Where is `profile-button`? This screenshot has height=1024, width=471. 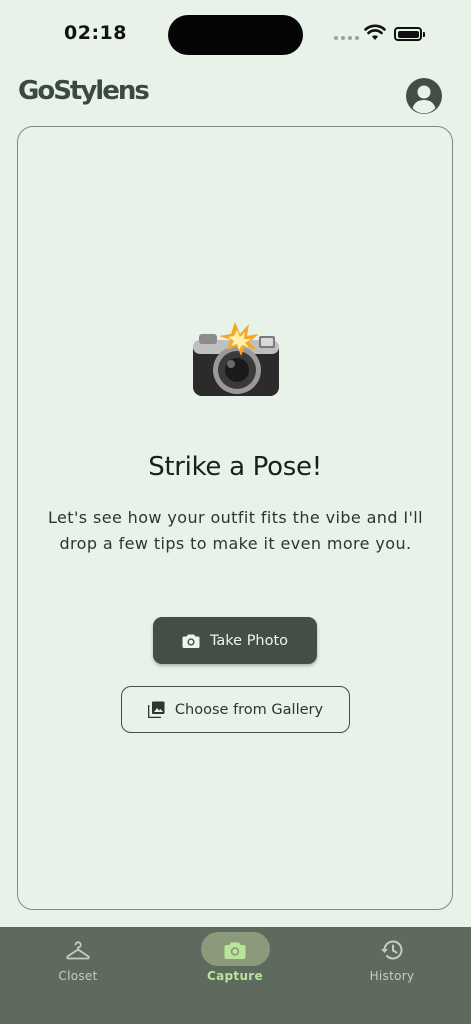
profile-button is located at coordinates (424, 96).